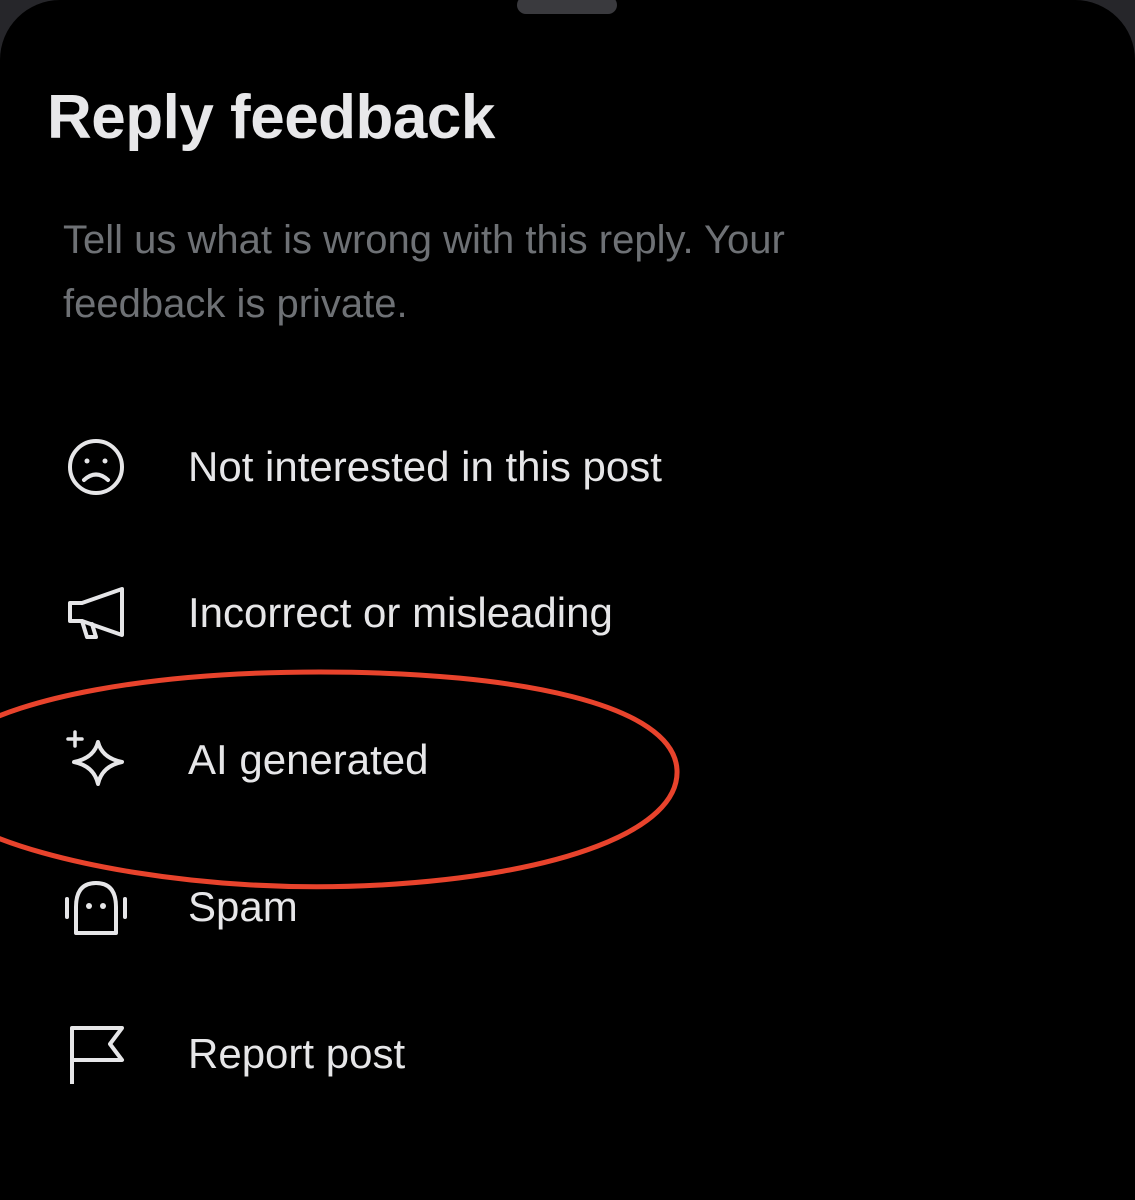  I want to click on frown-face-icon, so click(95, 467).